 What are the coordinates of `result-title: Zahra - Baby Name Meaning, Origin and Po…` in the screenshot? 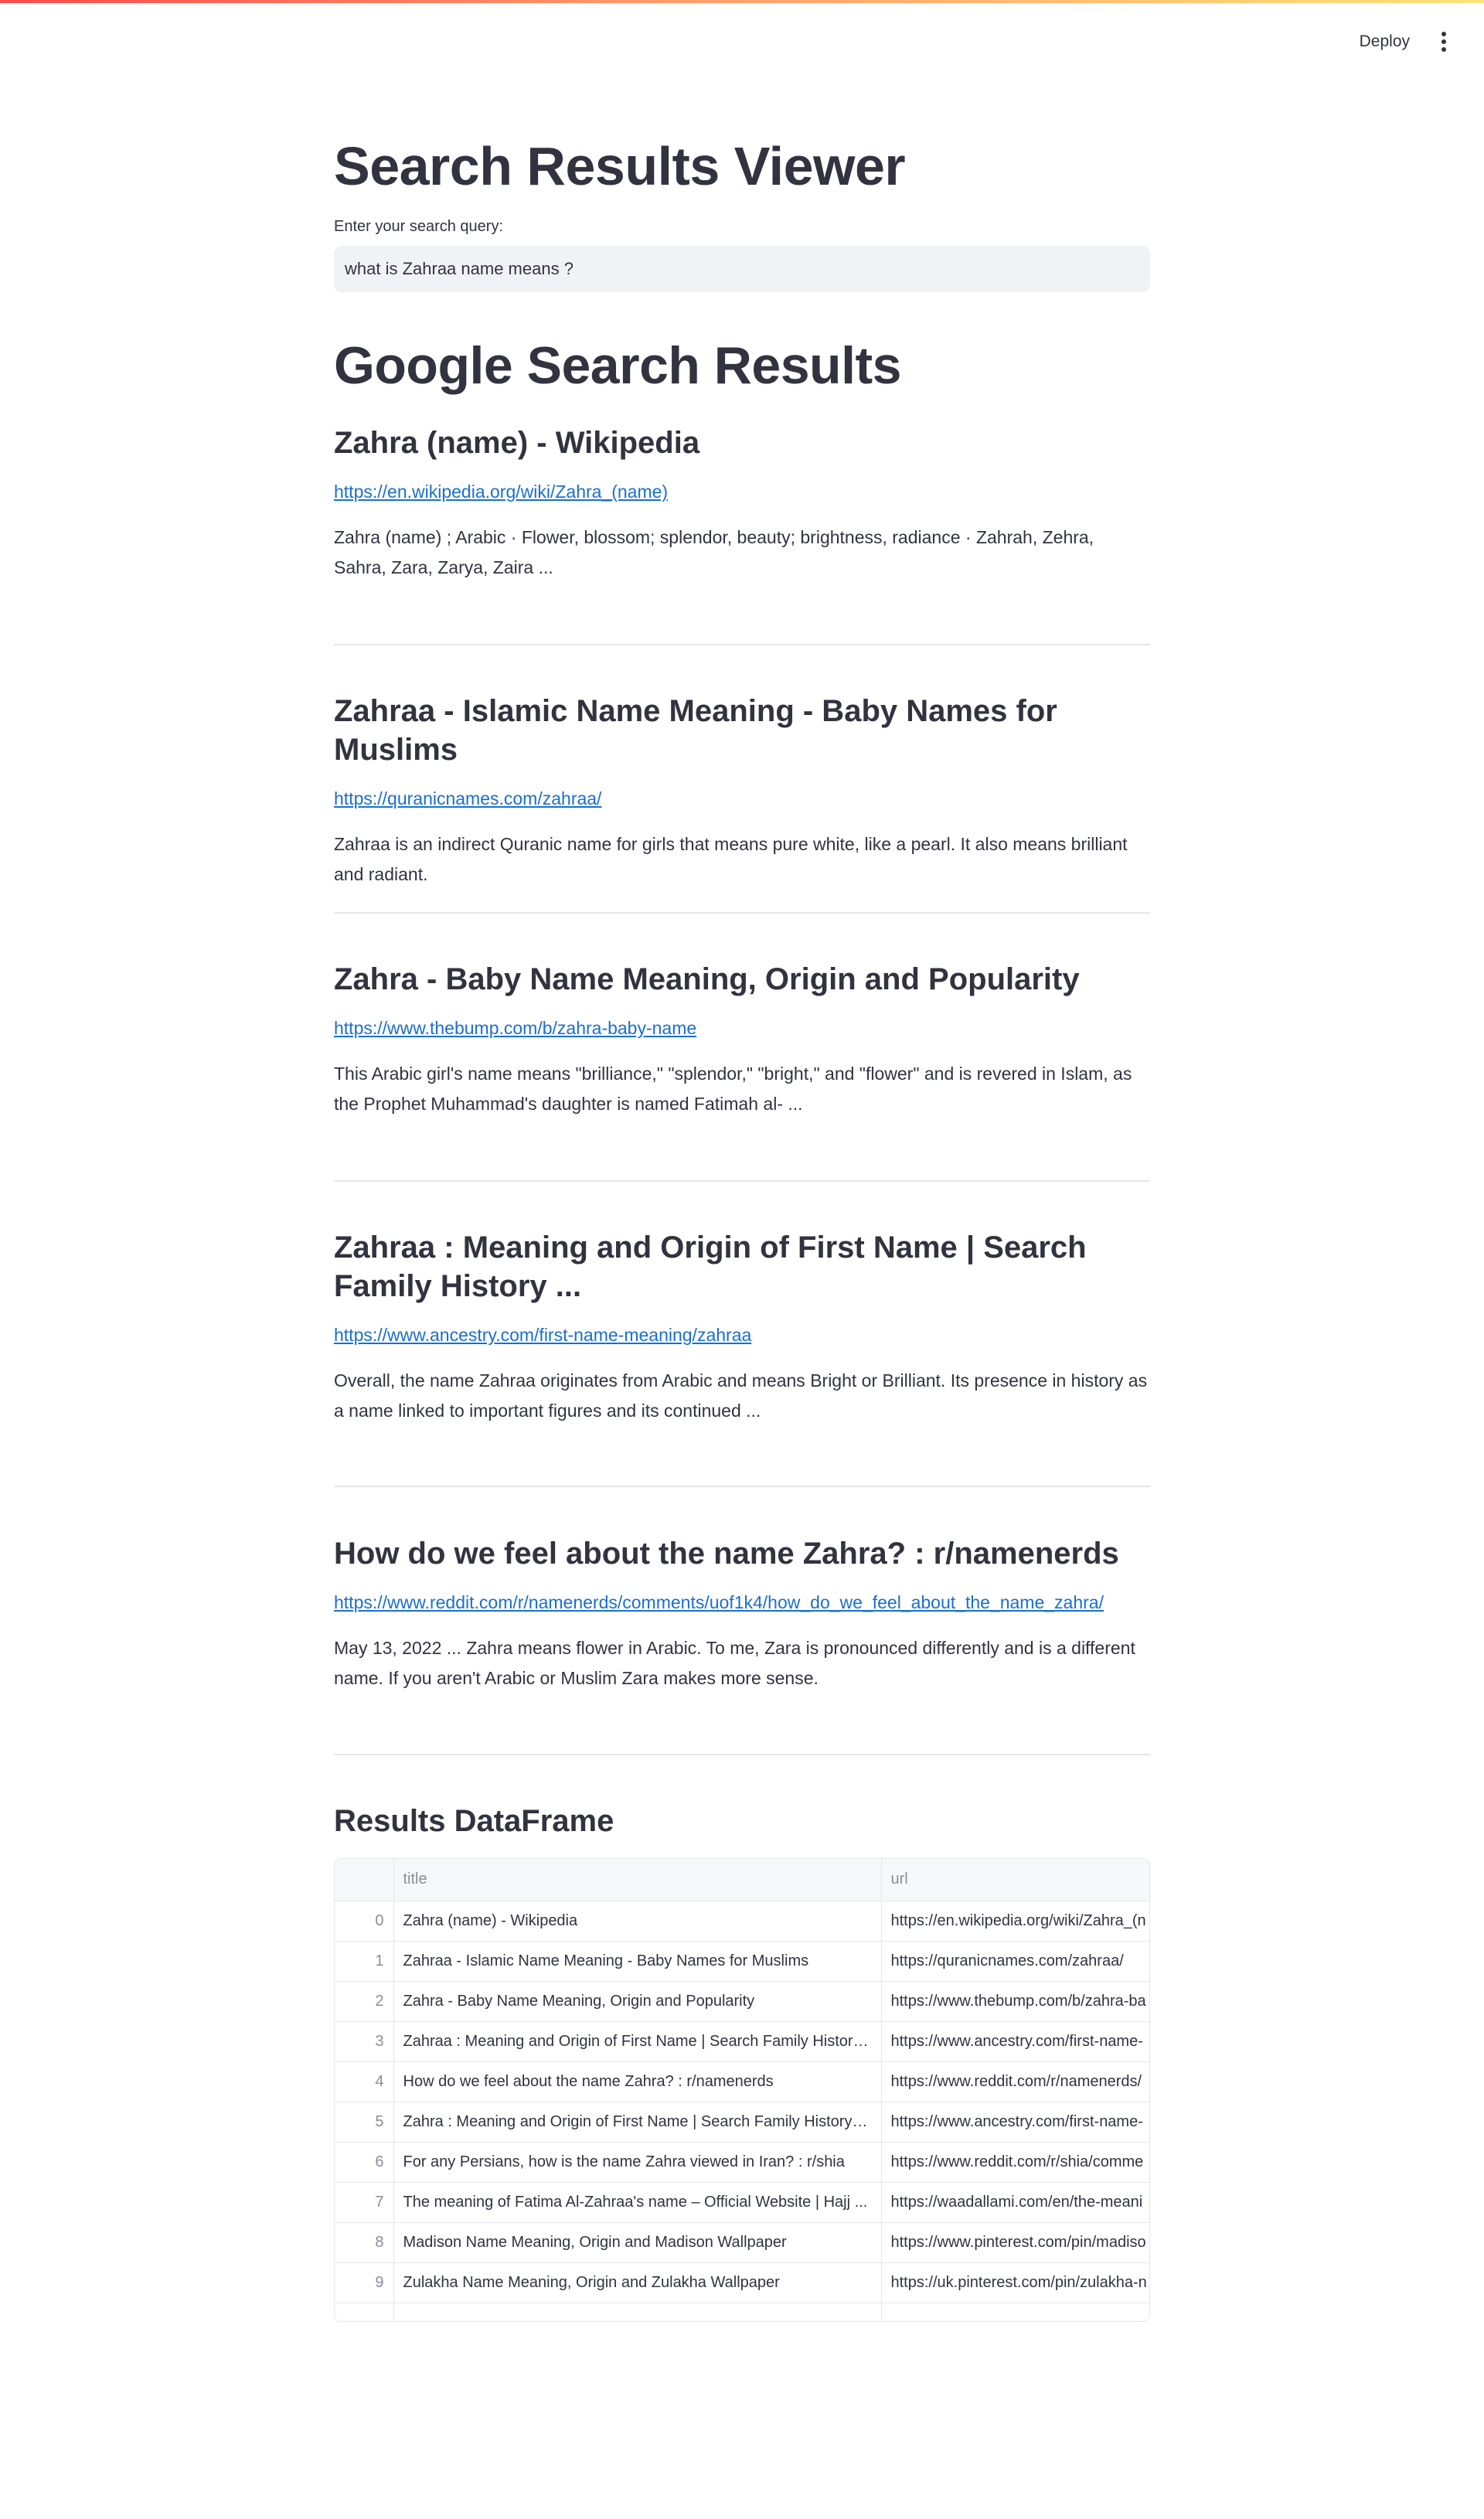 It's located at (707, 979).